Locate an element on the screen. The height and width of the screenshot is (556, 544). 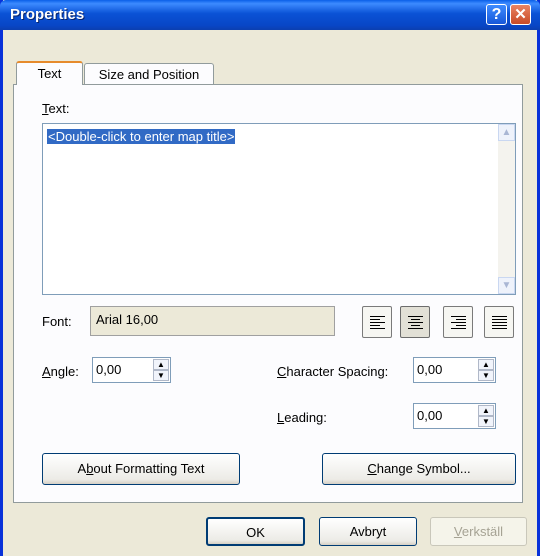
apply-button: Verkställ is located at coordinates (478, 531).